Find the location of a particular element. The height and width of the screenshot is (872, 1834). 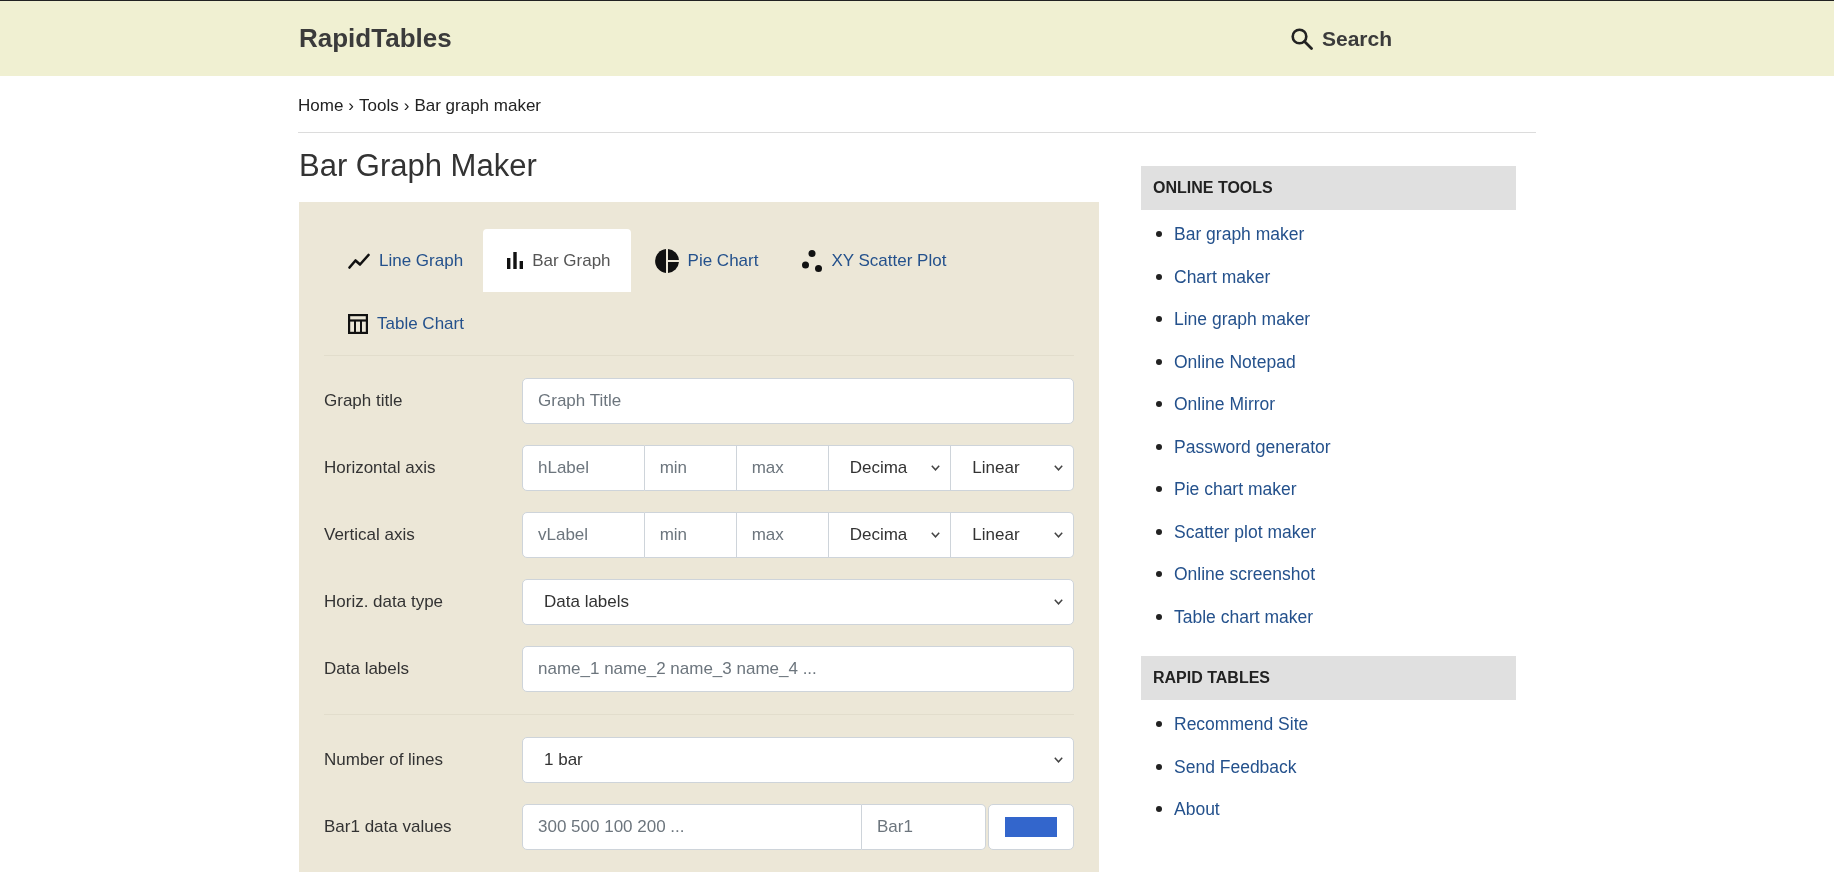

dropdown-select: 1 bar is located at coordinates (798, 760).